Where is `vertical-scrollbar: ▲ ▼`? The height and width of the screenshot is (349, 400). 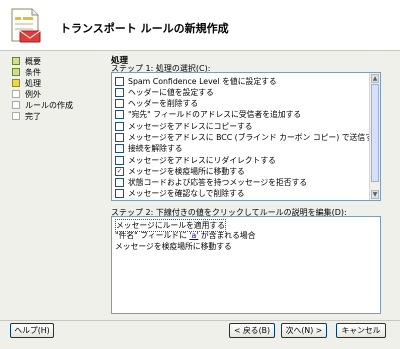
vertical-scrollbar: ▲ ▼ is located at coordinates (374, 136).